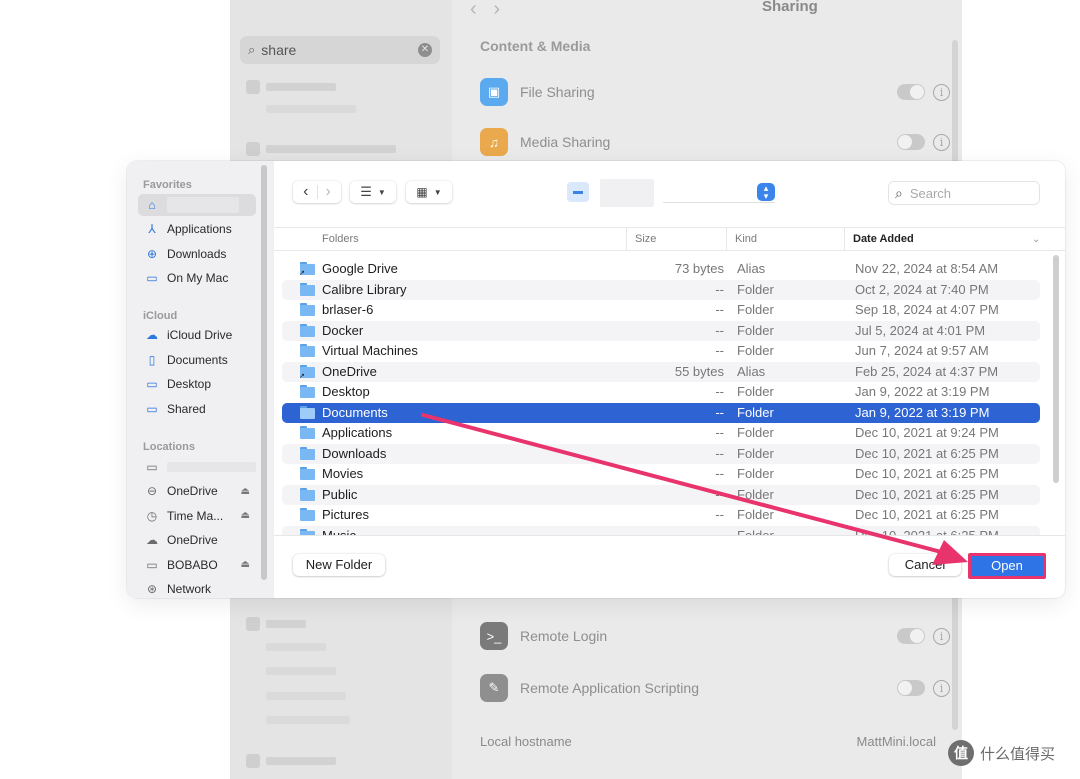  Describe the element at coordinates (1056, 369) in the screenshot. I see `file-list-scrollbar` at that location.